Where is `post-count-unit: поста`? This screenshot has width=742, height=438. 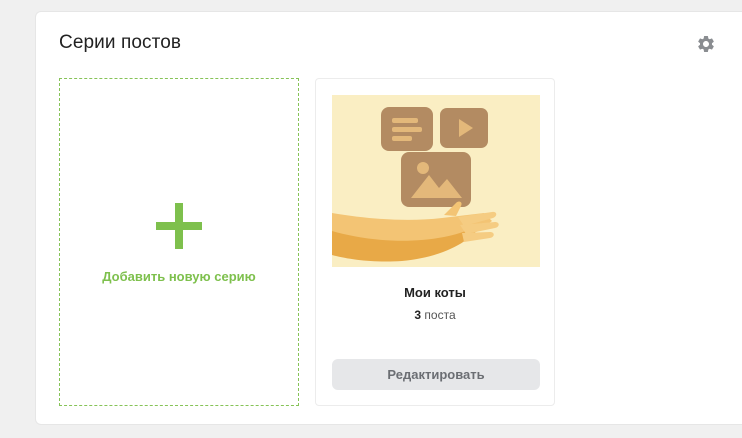 post-count-unit: поста is located at coordinates (440, 315).